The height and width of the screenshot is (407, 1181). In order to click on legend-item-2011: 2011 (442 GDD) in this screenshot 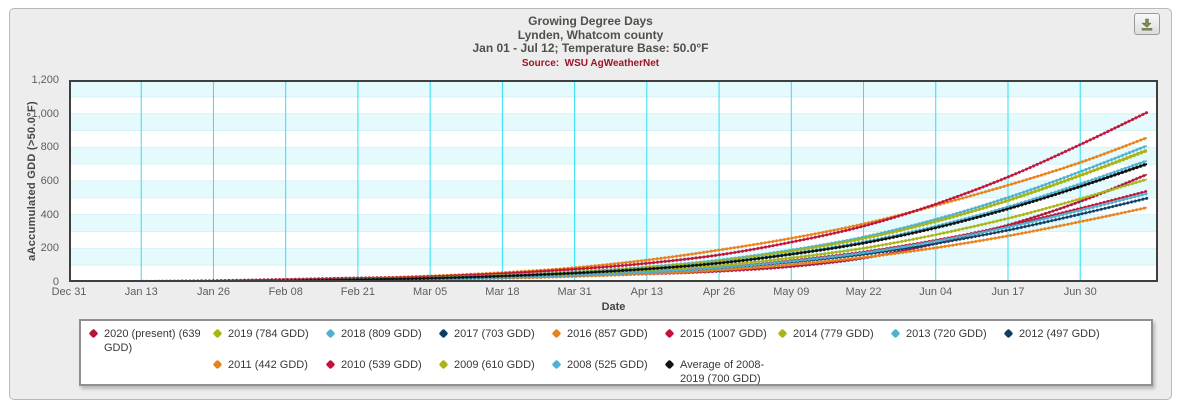, I will do `click(268, 372)`.